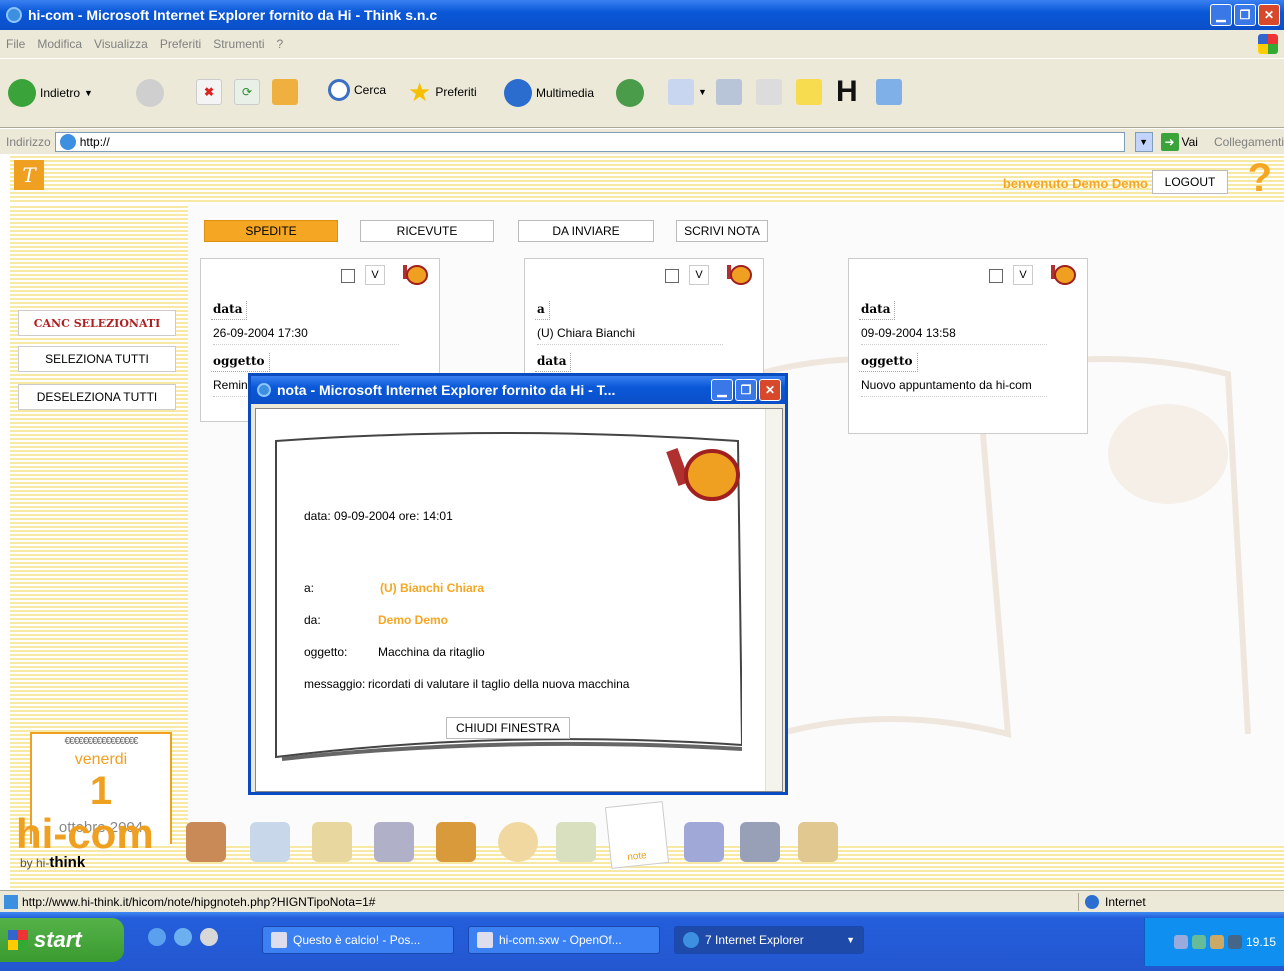 The width and height of the screenshot is (1284, 971). What do you see at coordinates (94, 141) in the screenshot?
I see `address-value: http://` at bounding box center [94, 141].